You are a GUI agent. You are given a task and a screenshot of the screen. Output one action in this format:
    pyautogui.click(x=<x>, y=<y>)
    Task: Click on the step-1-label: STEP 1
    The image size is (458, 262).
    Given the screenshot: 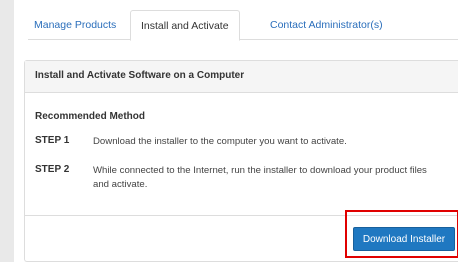 What is the action you would take?
    pyautogui.click(x=52, y=140)
    